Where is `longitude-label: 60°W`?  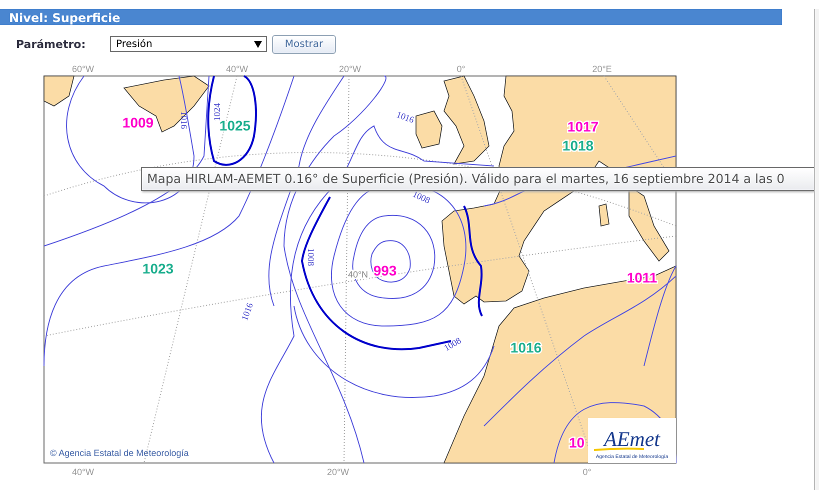
longitude-label: 60°W is located at coordinates (83, 69).